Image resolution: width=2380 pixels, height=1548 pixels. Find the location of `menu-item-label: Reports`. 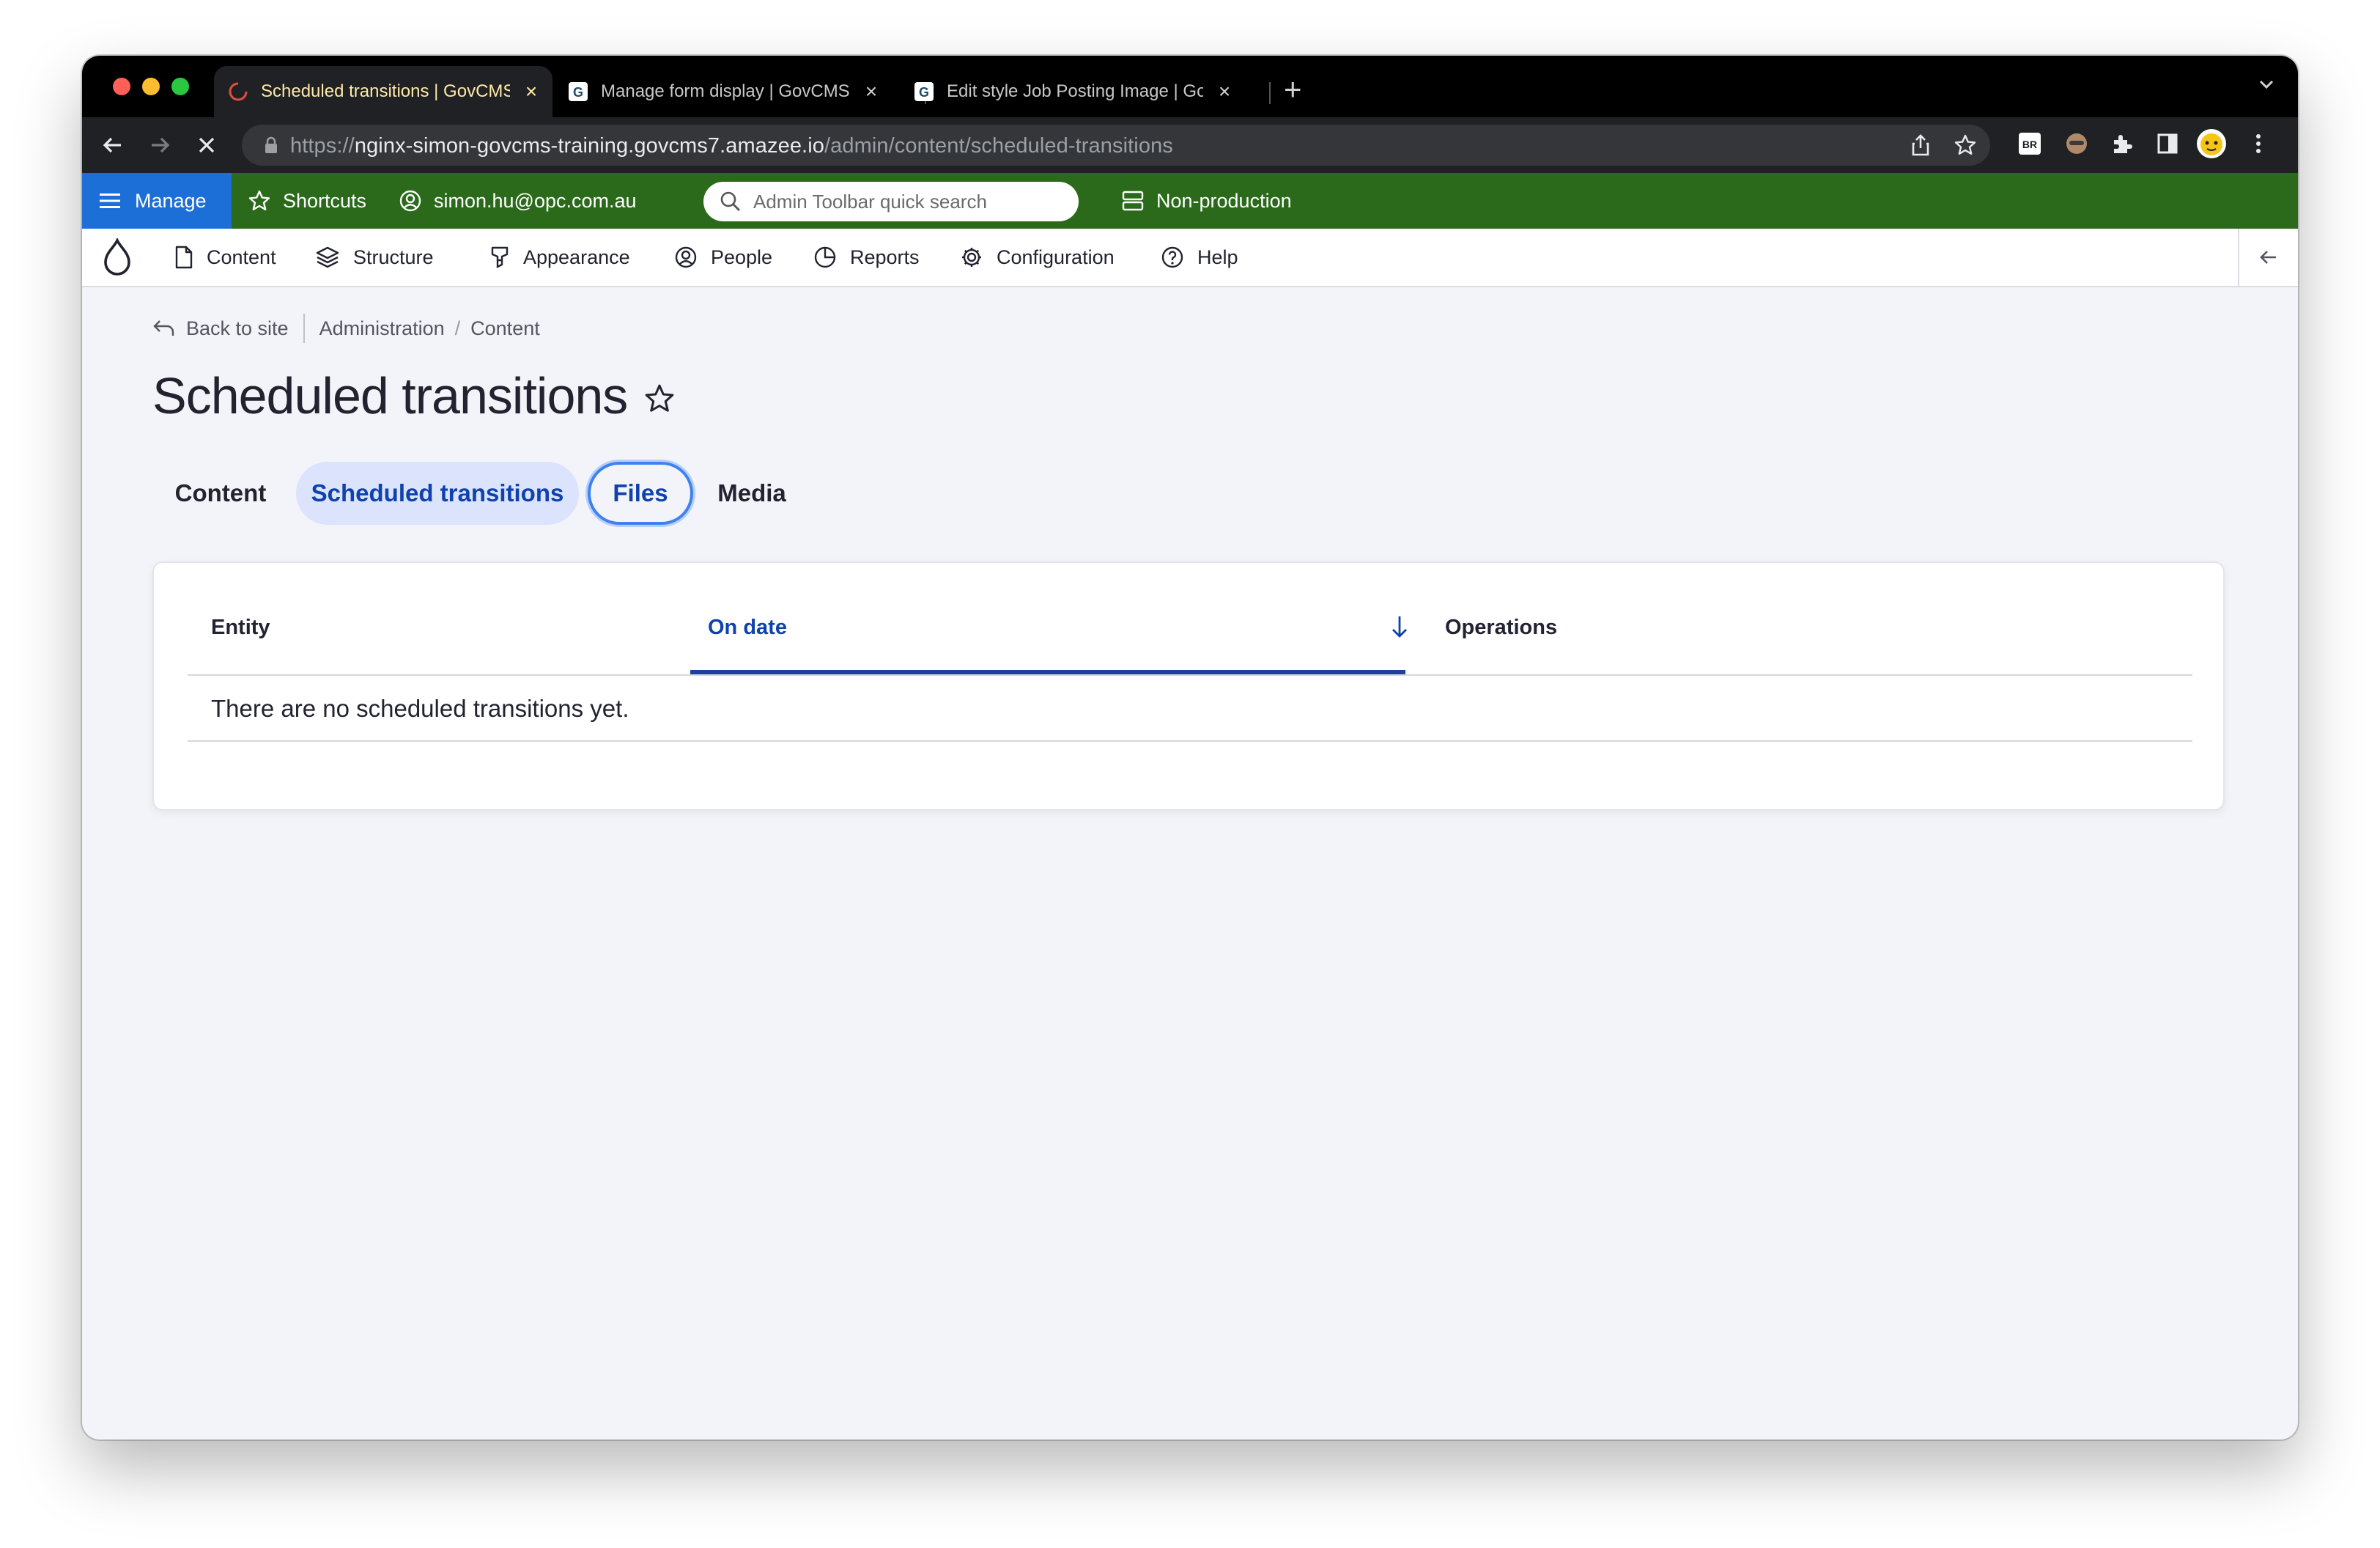

menu-item-label: Reports is located at coordinates (885, 257).